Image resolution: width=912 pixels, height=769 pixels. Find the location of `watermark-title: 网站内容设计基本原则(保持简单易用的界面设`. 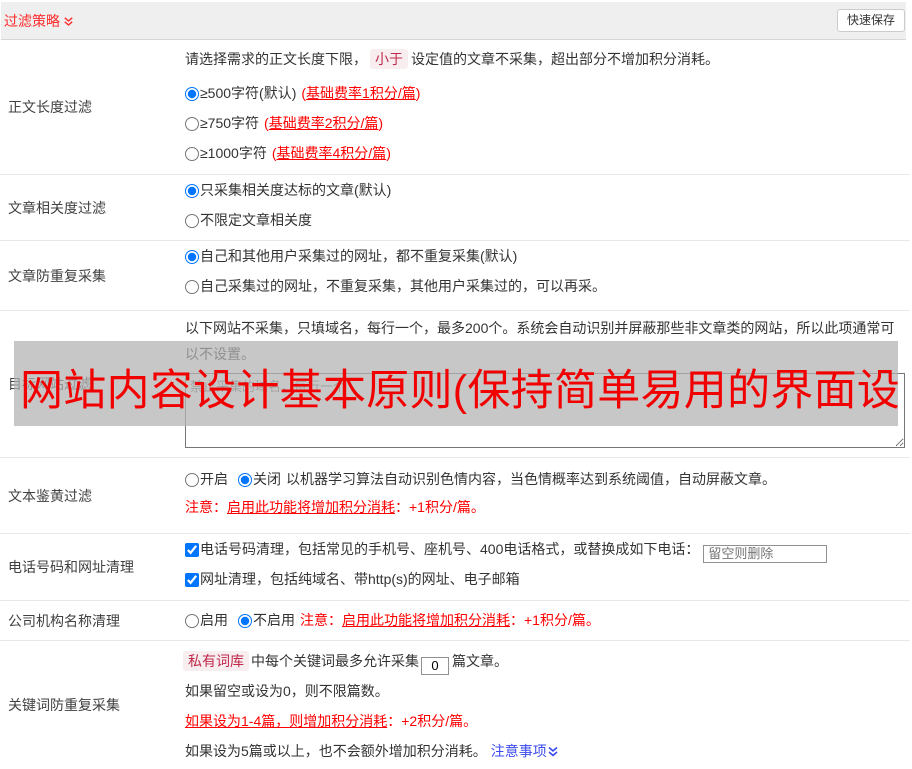

watermark-title: 网站内容设计基本原则(保持简单易用的界面设 is located at coordinates (459, 390).